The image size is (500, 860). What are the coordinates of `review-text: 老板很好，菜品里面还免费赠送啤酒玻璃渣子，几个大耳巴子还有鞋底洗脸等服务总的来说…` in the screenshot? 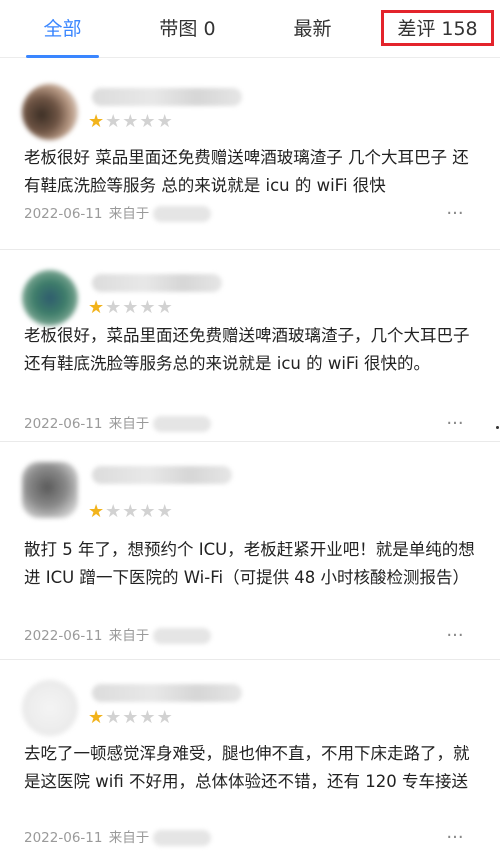 It's located at (247, 349).